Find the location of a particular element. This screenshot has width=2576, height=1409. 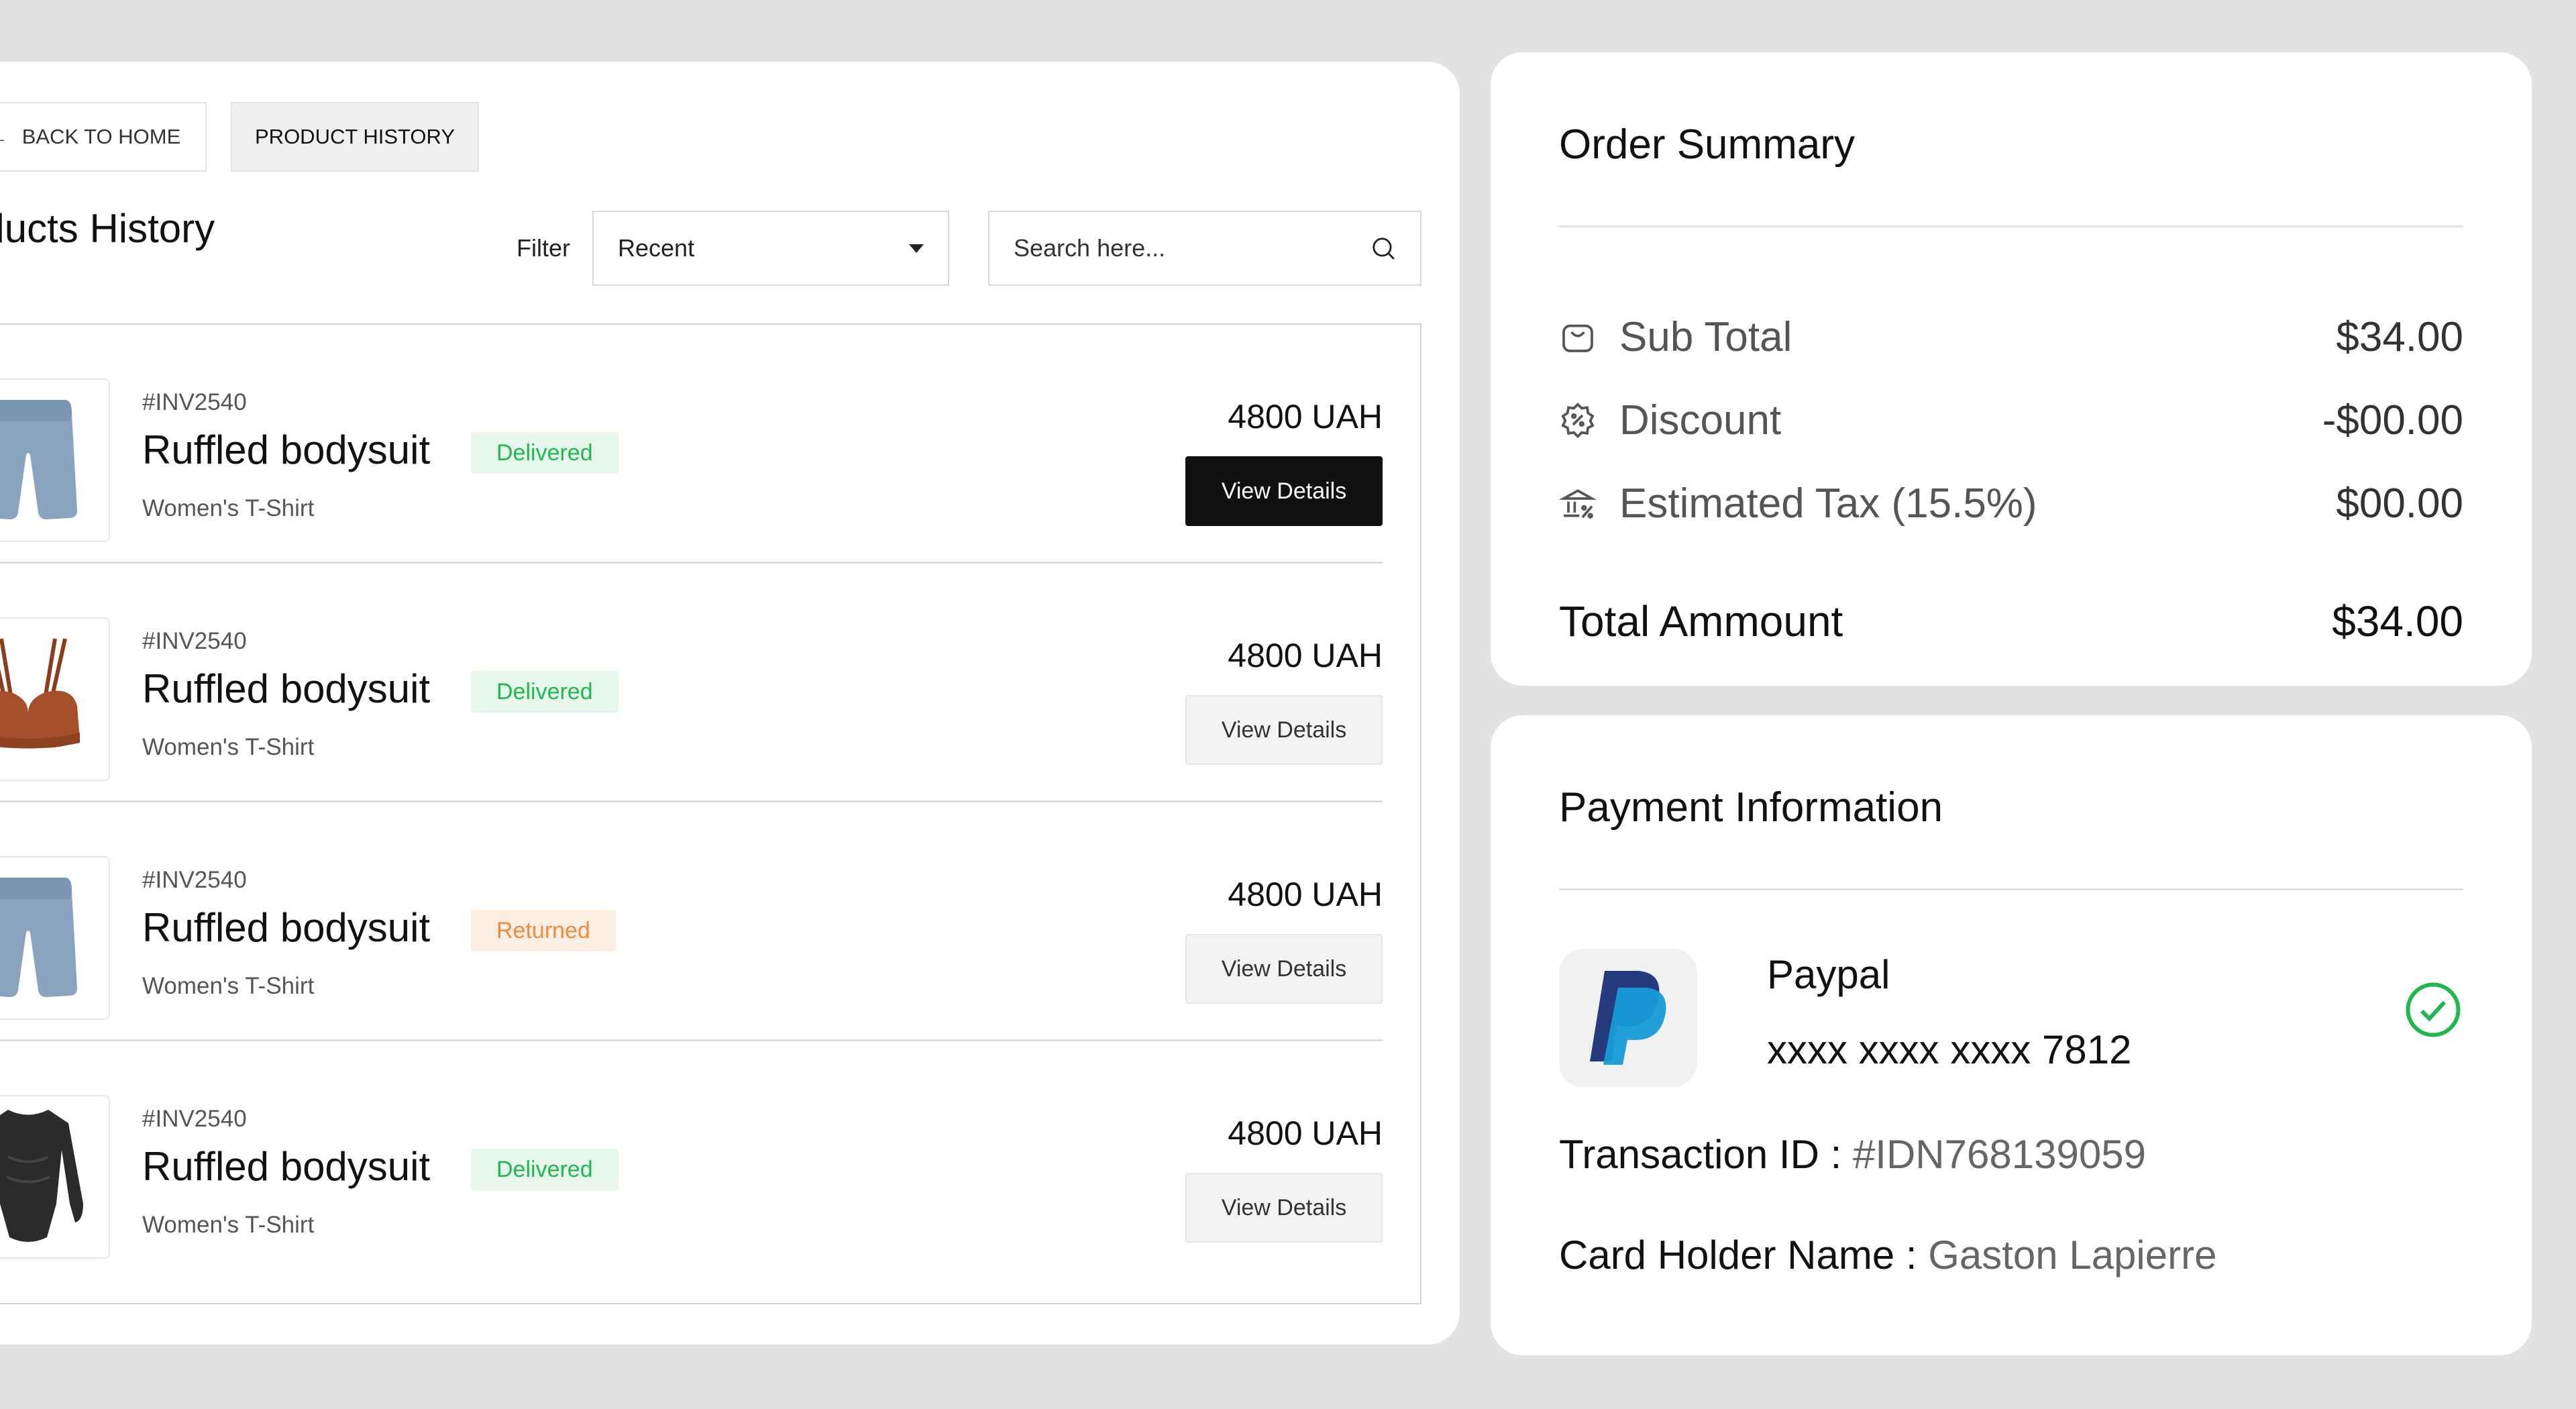

total-value: $34.00 is located at coordinates (2397, 621).